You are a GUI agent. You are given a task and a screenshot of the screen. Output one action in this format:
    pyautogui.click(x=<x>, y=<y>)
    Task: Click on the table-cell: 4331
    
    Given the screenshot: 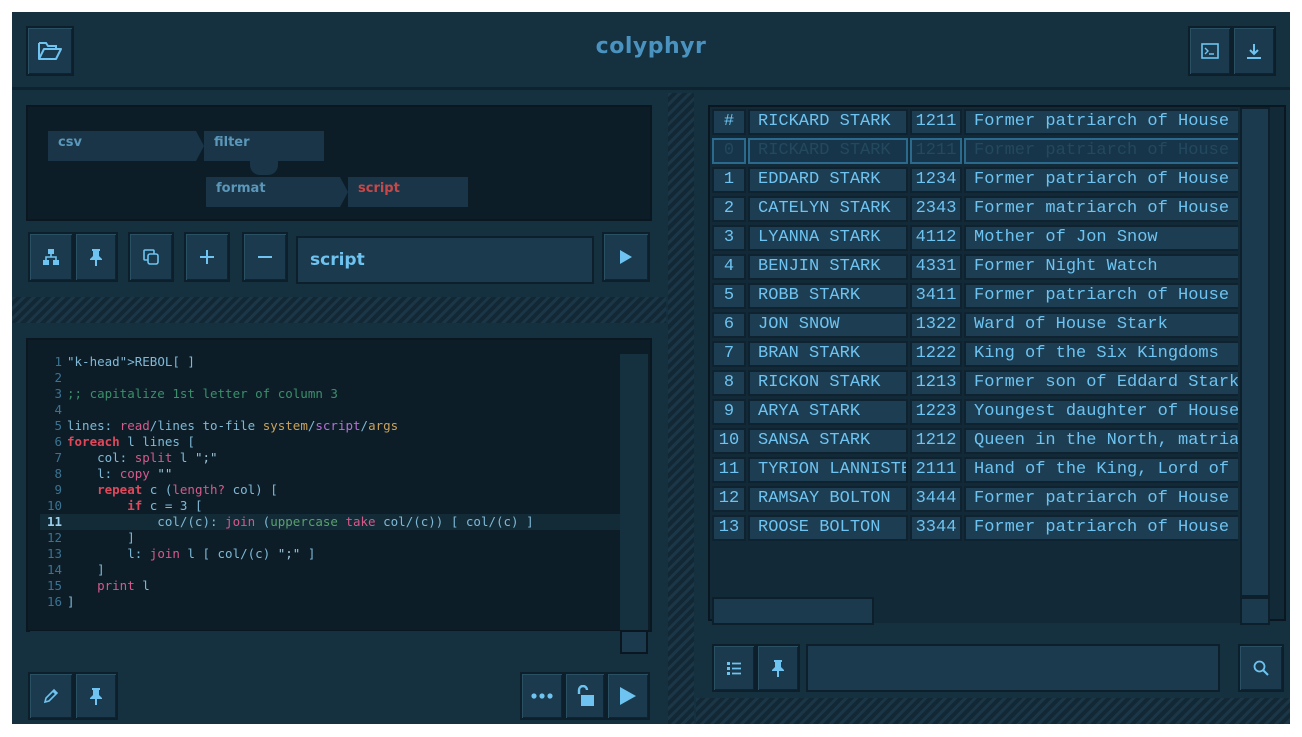 What is the action you would take?
    pyautogui.click(x=936, y=267)
    